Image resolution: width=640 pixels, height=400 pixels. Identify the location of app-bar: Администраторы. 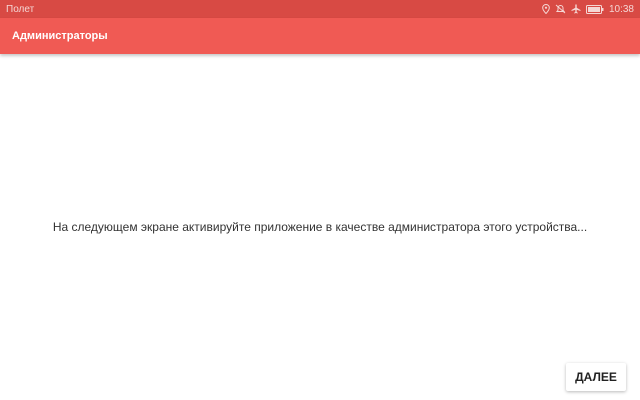
(320, 36).